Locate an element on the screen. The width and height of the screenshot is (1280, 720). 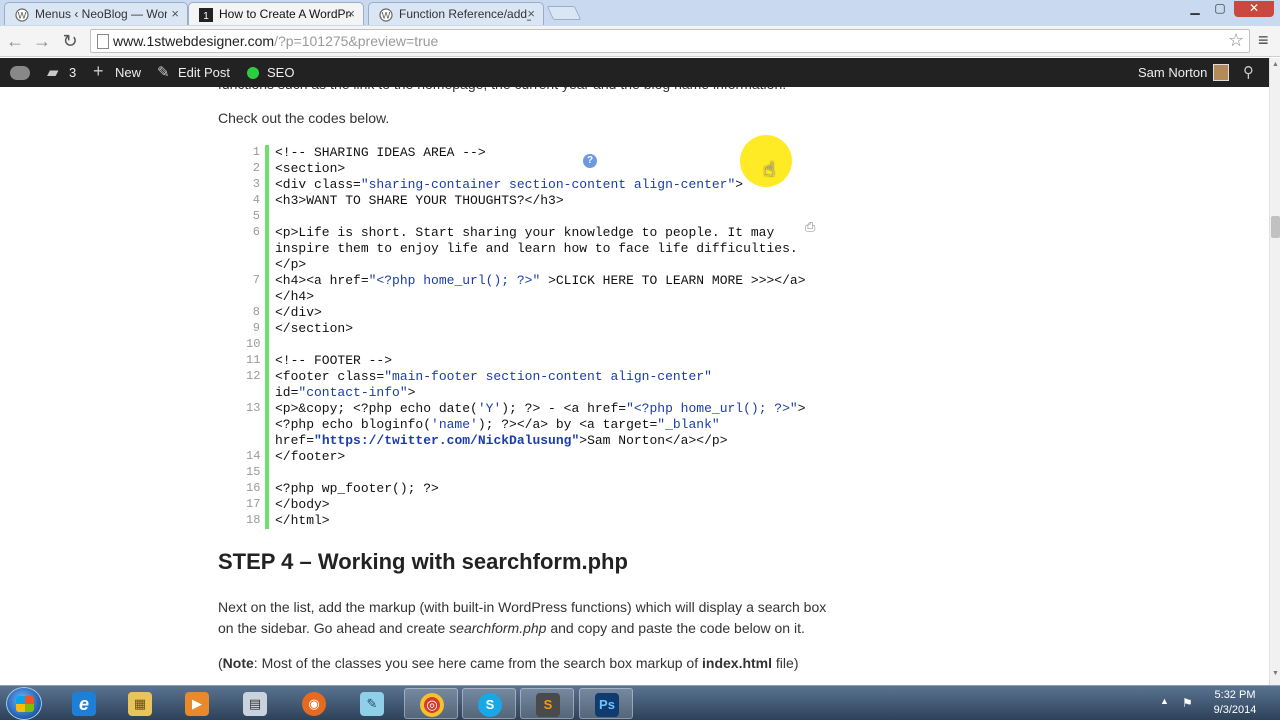
text: and copy and paste the code below on it. is located at coordinates (675, 628).